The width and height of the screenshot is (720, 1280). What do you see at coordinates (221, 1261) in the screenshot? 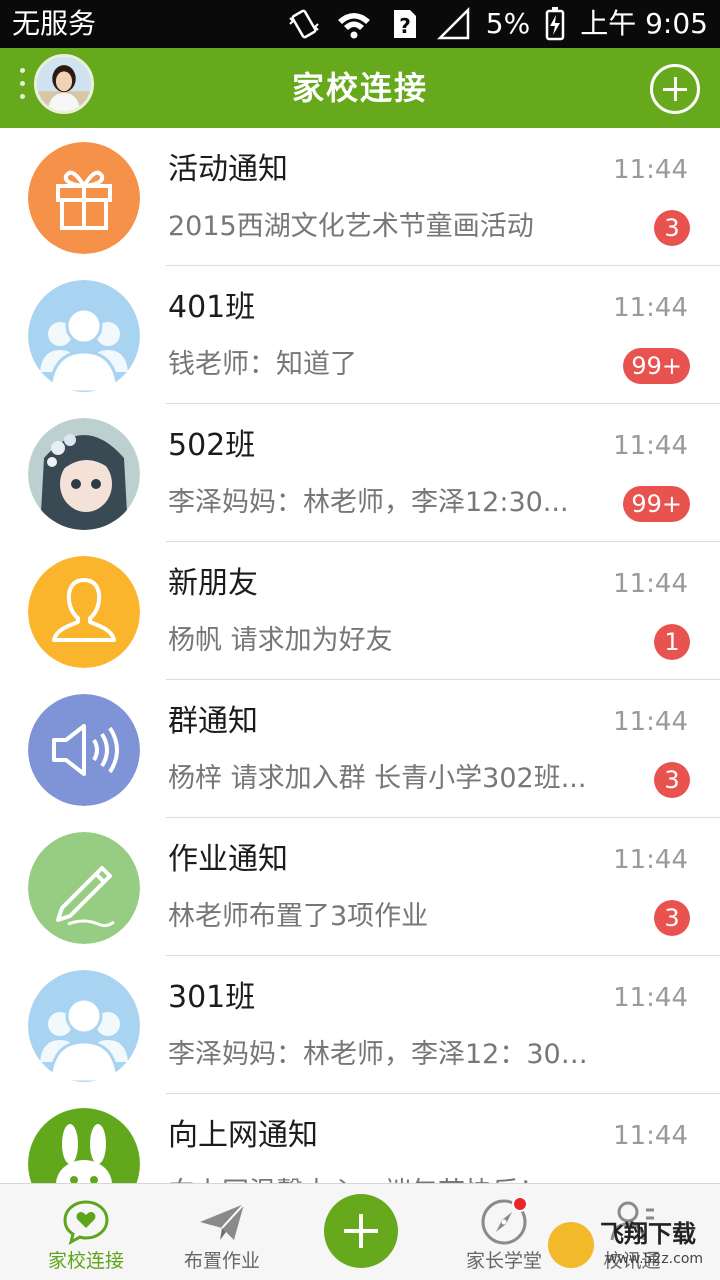
I see `nav-label: 布置作业` at bounding box center [221, 1261].